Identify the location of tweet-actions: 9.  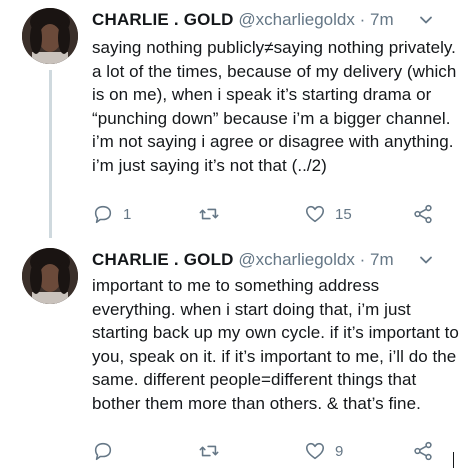
(272, 451).